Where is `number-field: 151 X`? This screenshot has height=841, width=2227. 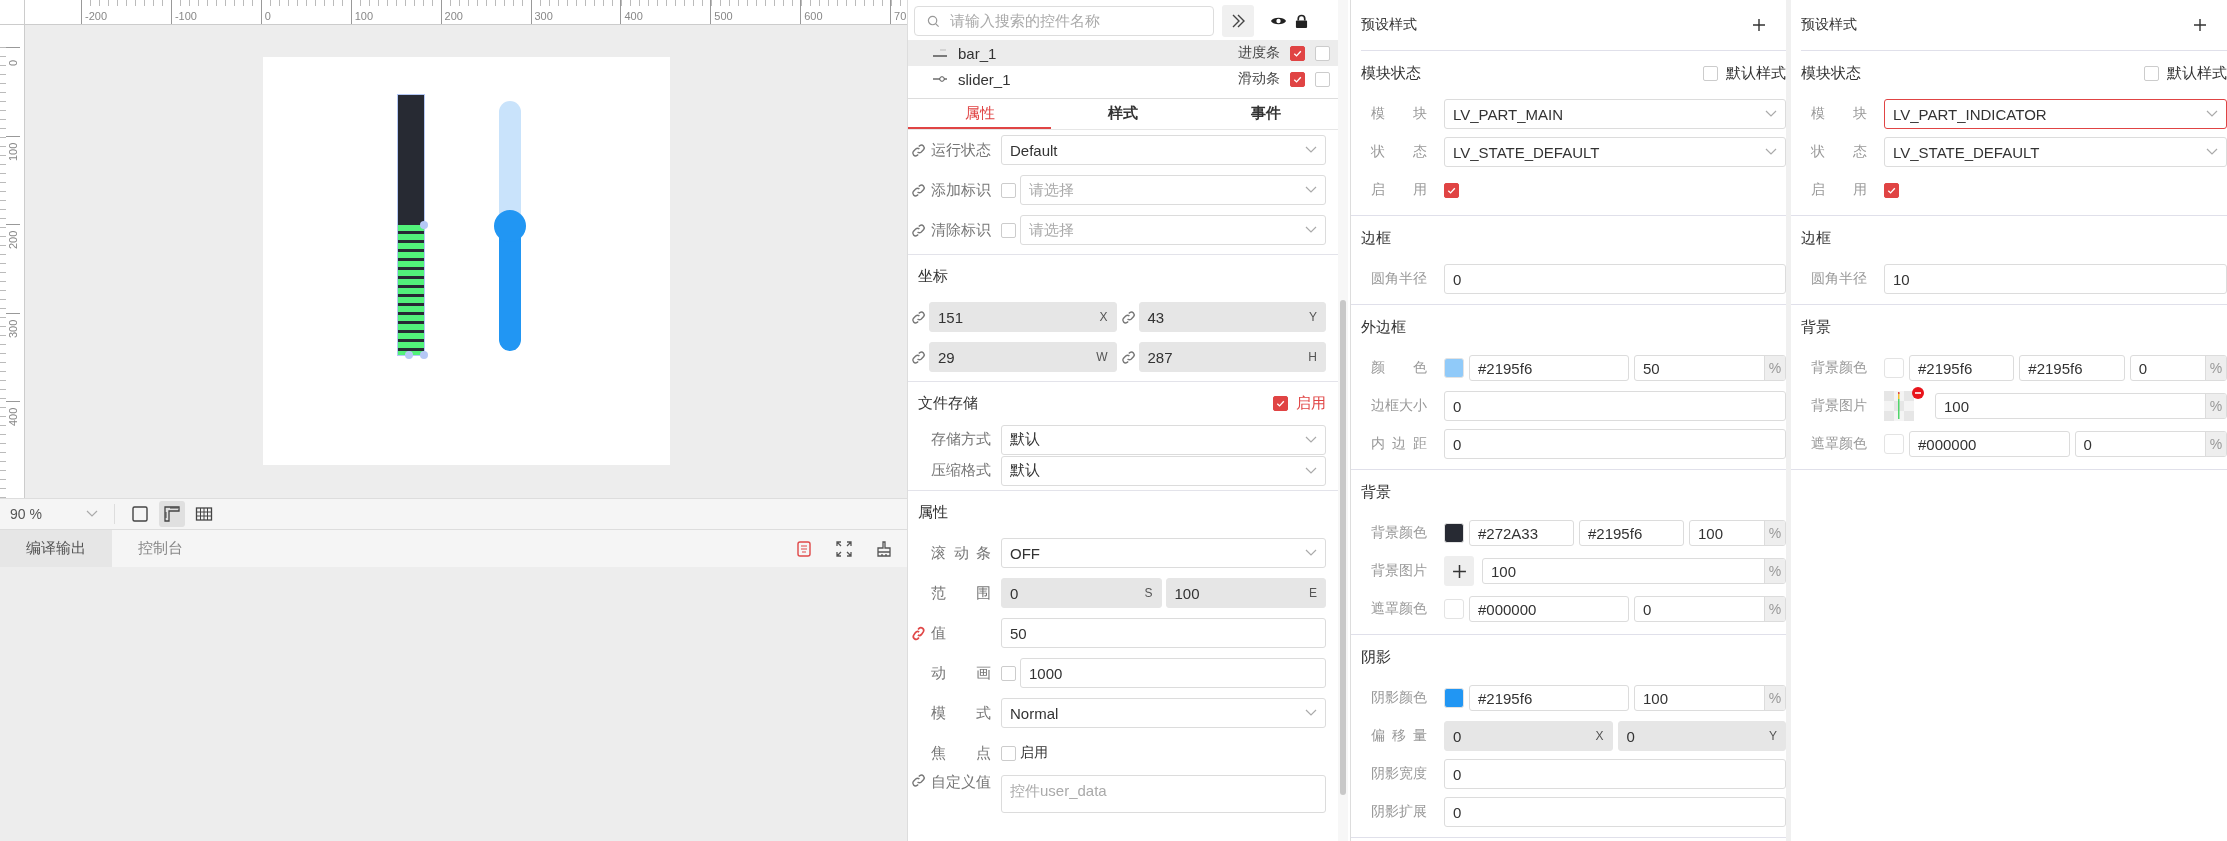
number-field: 151 X is located at coordinates (1023, 317).